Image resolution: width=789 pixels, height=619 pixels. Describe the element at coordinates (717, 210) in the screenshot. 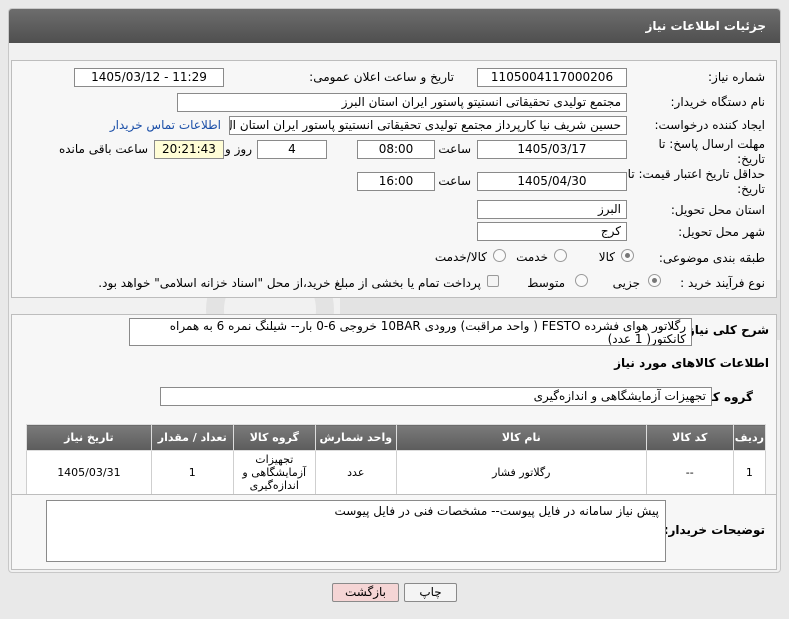

I see `province-label: استان محل تحویل:` at that location.